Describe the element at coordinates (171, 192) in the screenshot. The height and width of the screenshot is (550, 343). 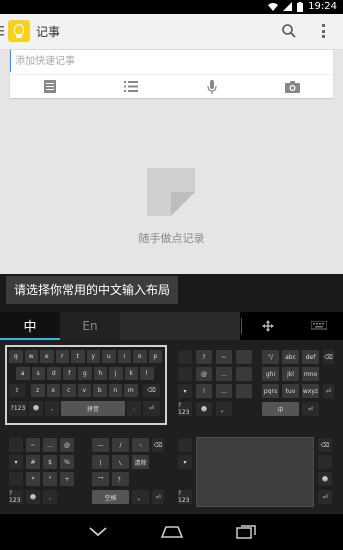
I see `empty-note-icon` at that location.